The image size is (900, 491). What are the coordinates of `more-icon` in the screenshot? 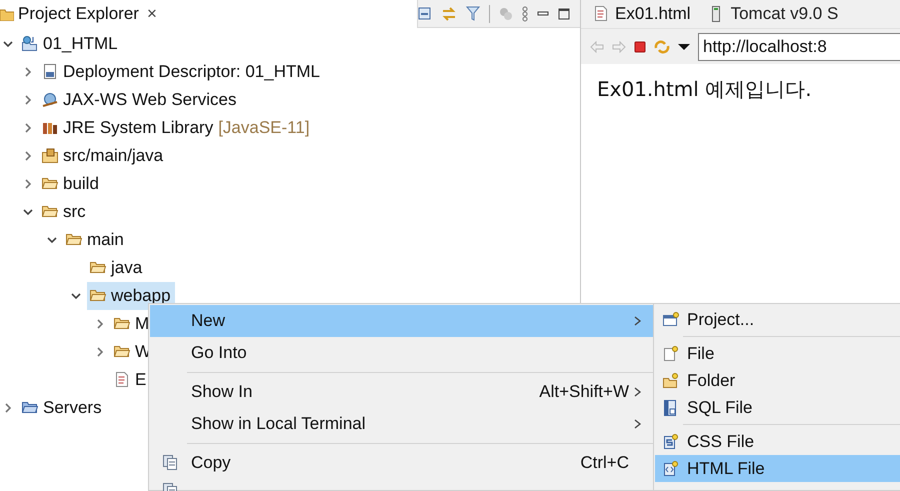 It's located at (525, 14).